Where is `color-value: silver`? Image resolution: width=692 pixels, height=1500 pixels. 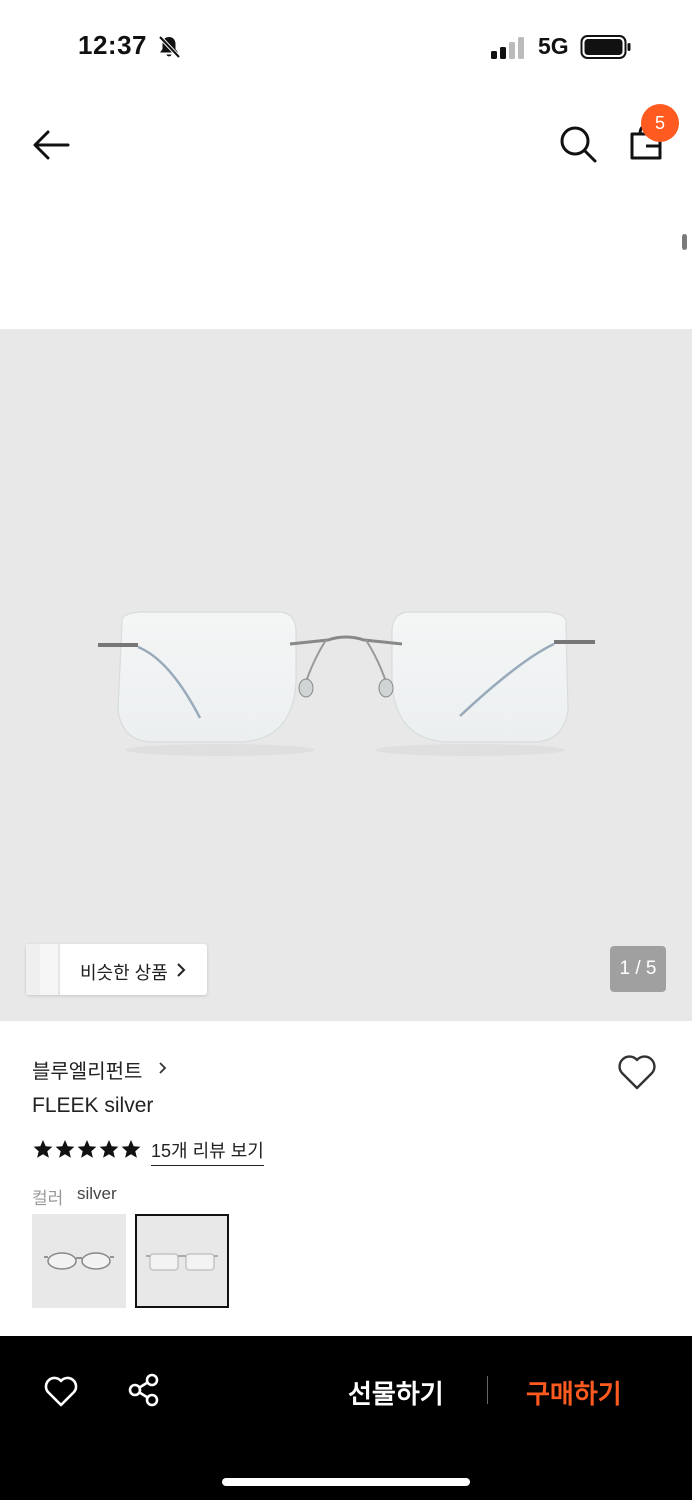 color-value: silver is located at coordinates (97, 1193).